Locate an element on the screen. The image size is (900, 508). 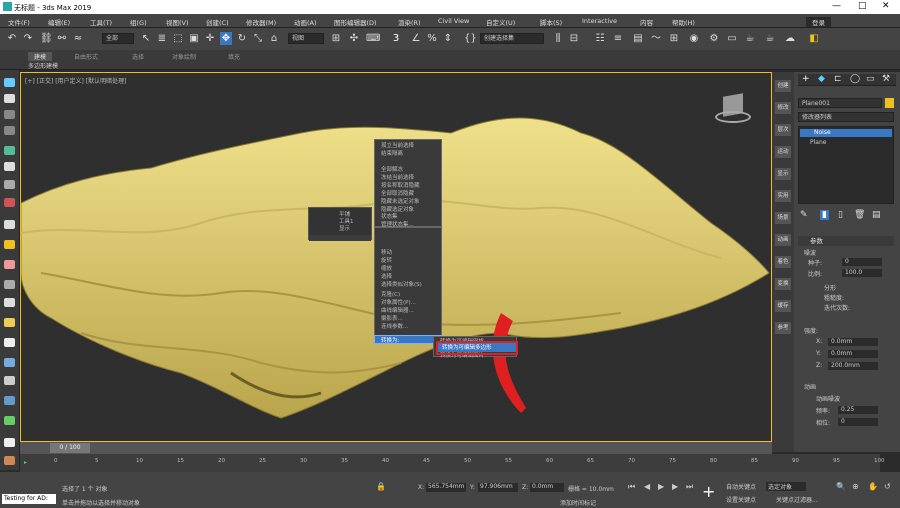
utilities-tab-icon: ⚒ is located at coordinates (886, 79).